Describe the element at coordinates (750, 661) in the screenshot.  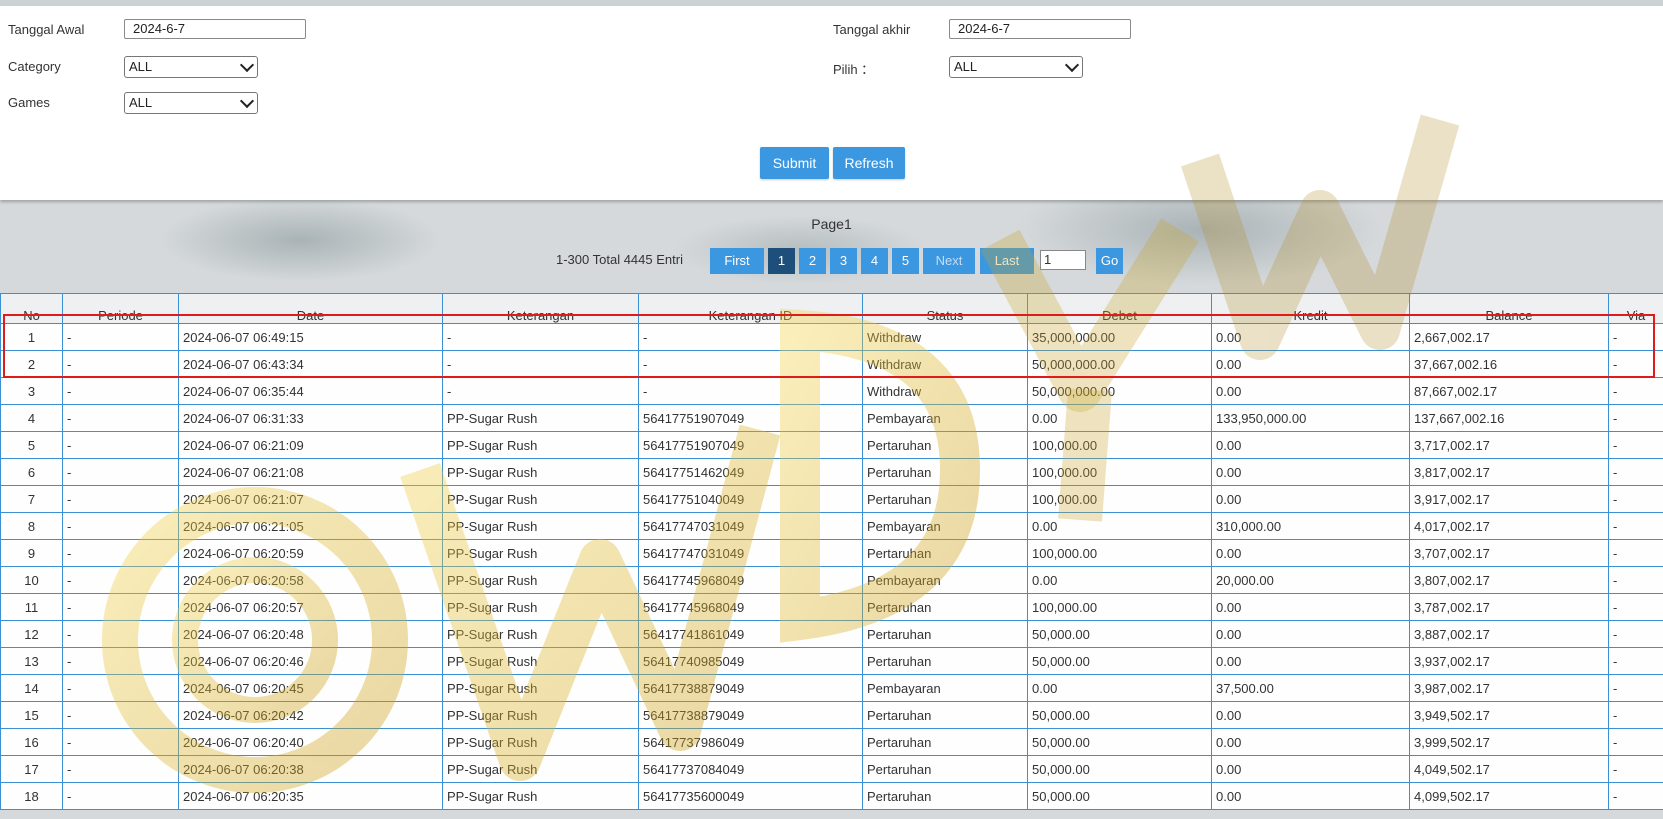
I see `cell-keterangan-id: 56417740985049` at that location.